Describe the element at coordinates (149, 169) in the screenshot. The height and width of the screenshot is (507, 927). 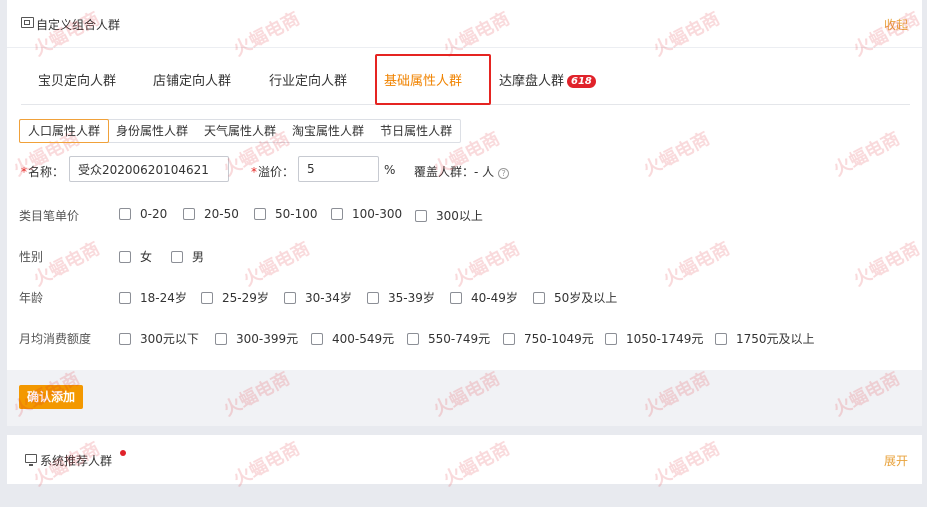
I see `name-input` at that location.